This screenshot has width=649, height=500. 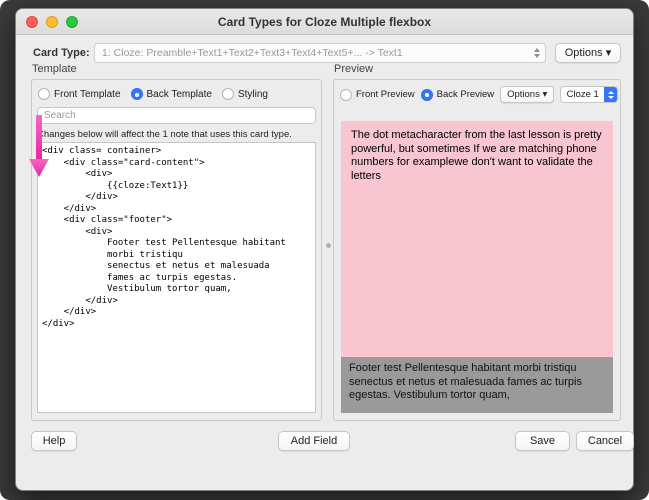 What do you see at coordinates (611, 94) in the screenshot?
I see `stepper-icon` at bounding box center [611, 94].